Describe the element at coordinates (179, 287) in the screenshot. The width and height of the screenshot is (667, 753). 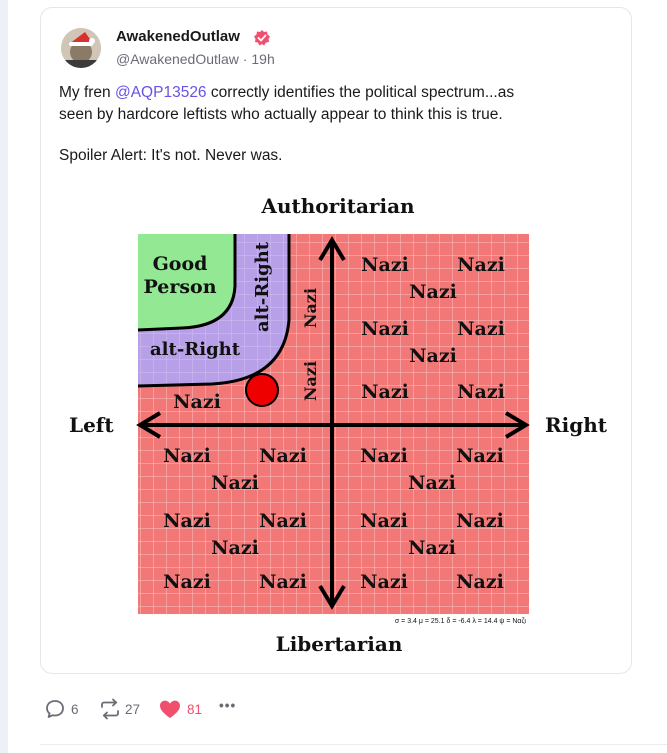
I see `good-person-label-2: Person` at that location.